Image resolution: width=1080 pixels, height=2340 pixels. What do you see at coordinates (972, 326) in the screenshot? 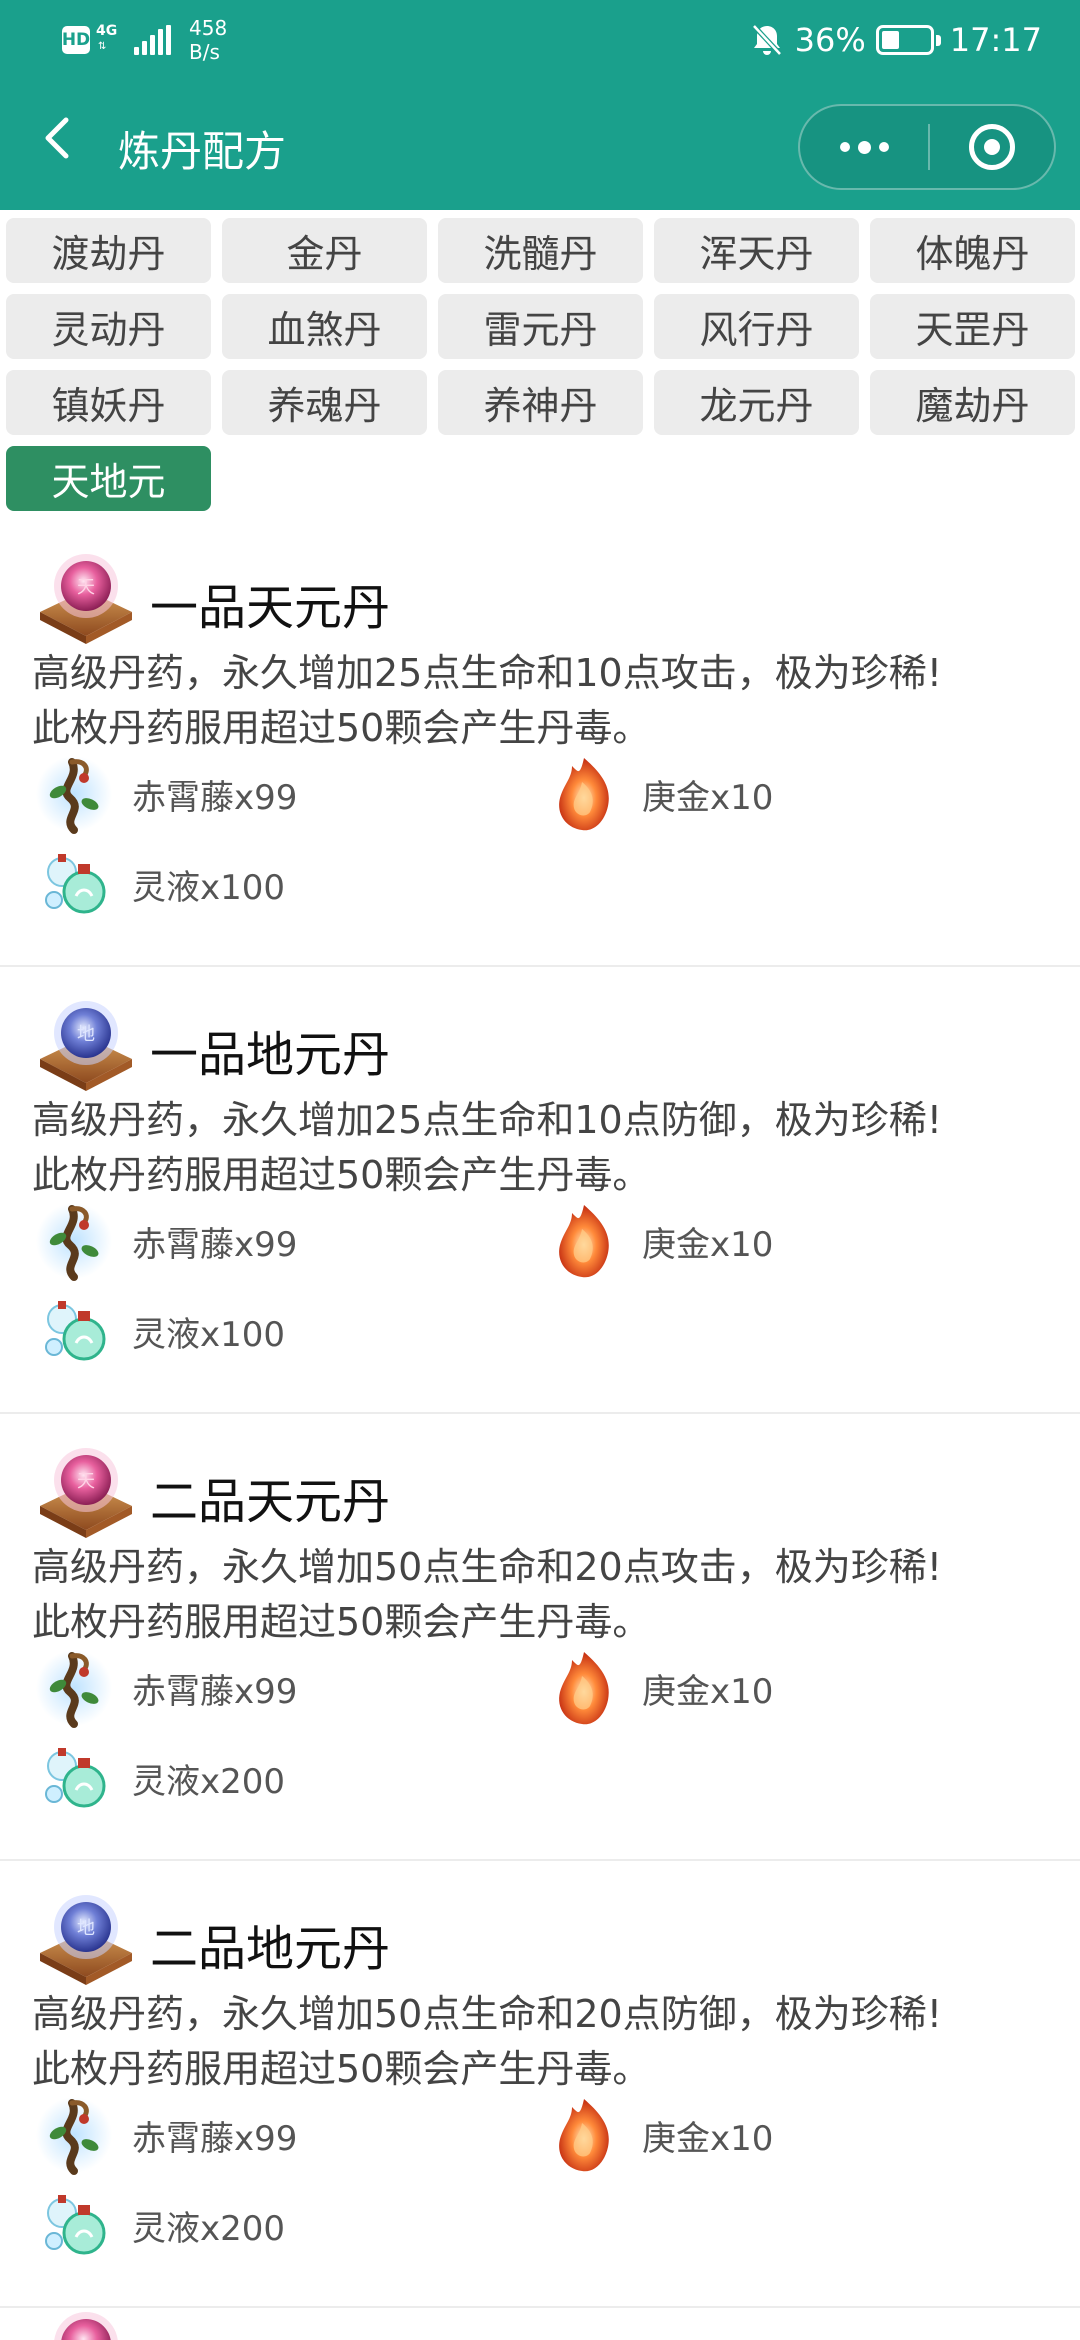
I see `category-tab: 天罡丹` at bounding box center [972, 326].